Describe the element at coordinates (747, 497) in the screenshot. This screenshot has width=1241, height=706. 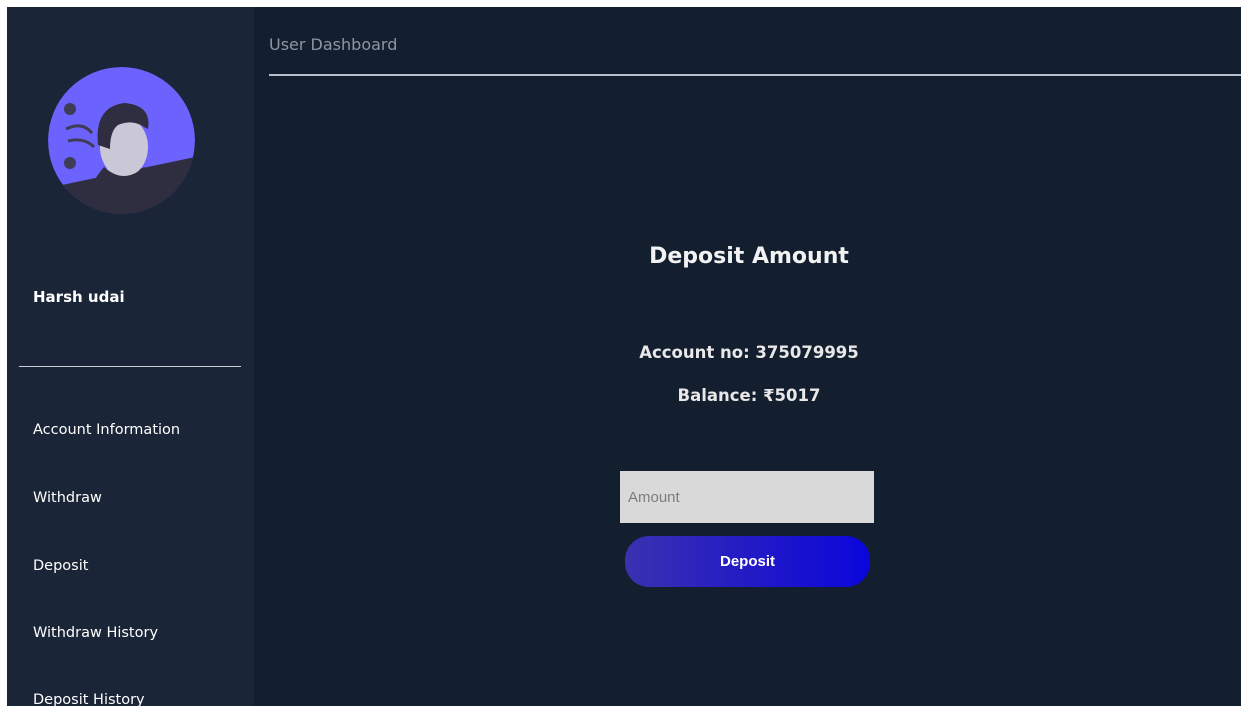
I see `amount-input` at that location.